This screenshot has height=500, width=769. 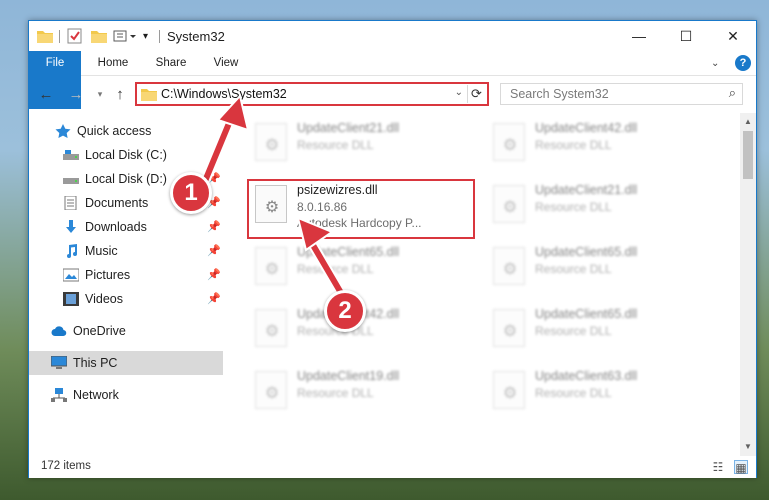 I want to click on properties-icon, so click(x=74, y=36).